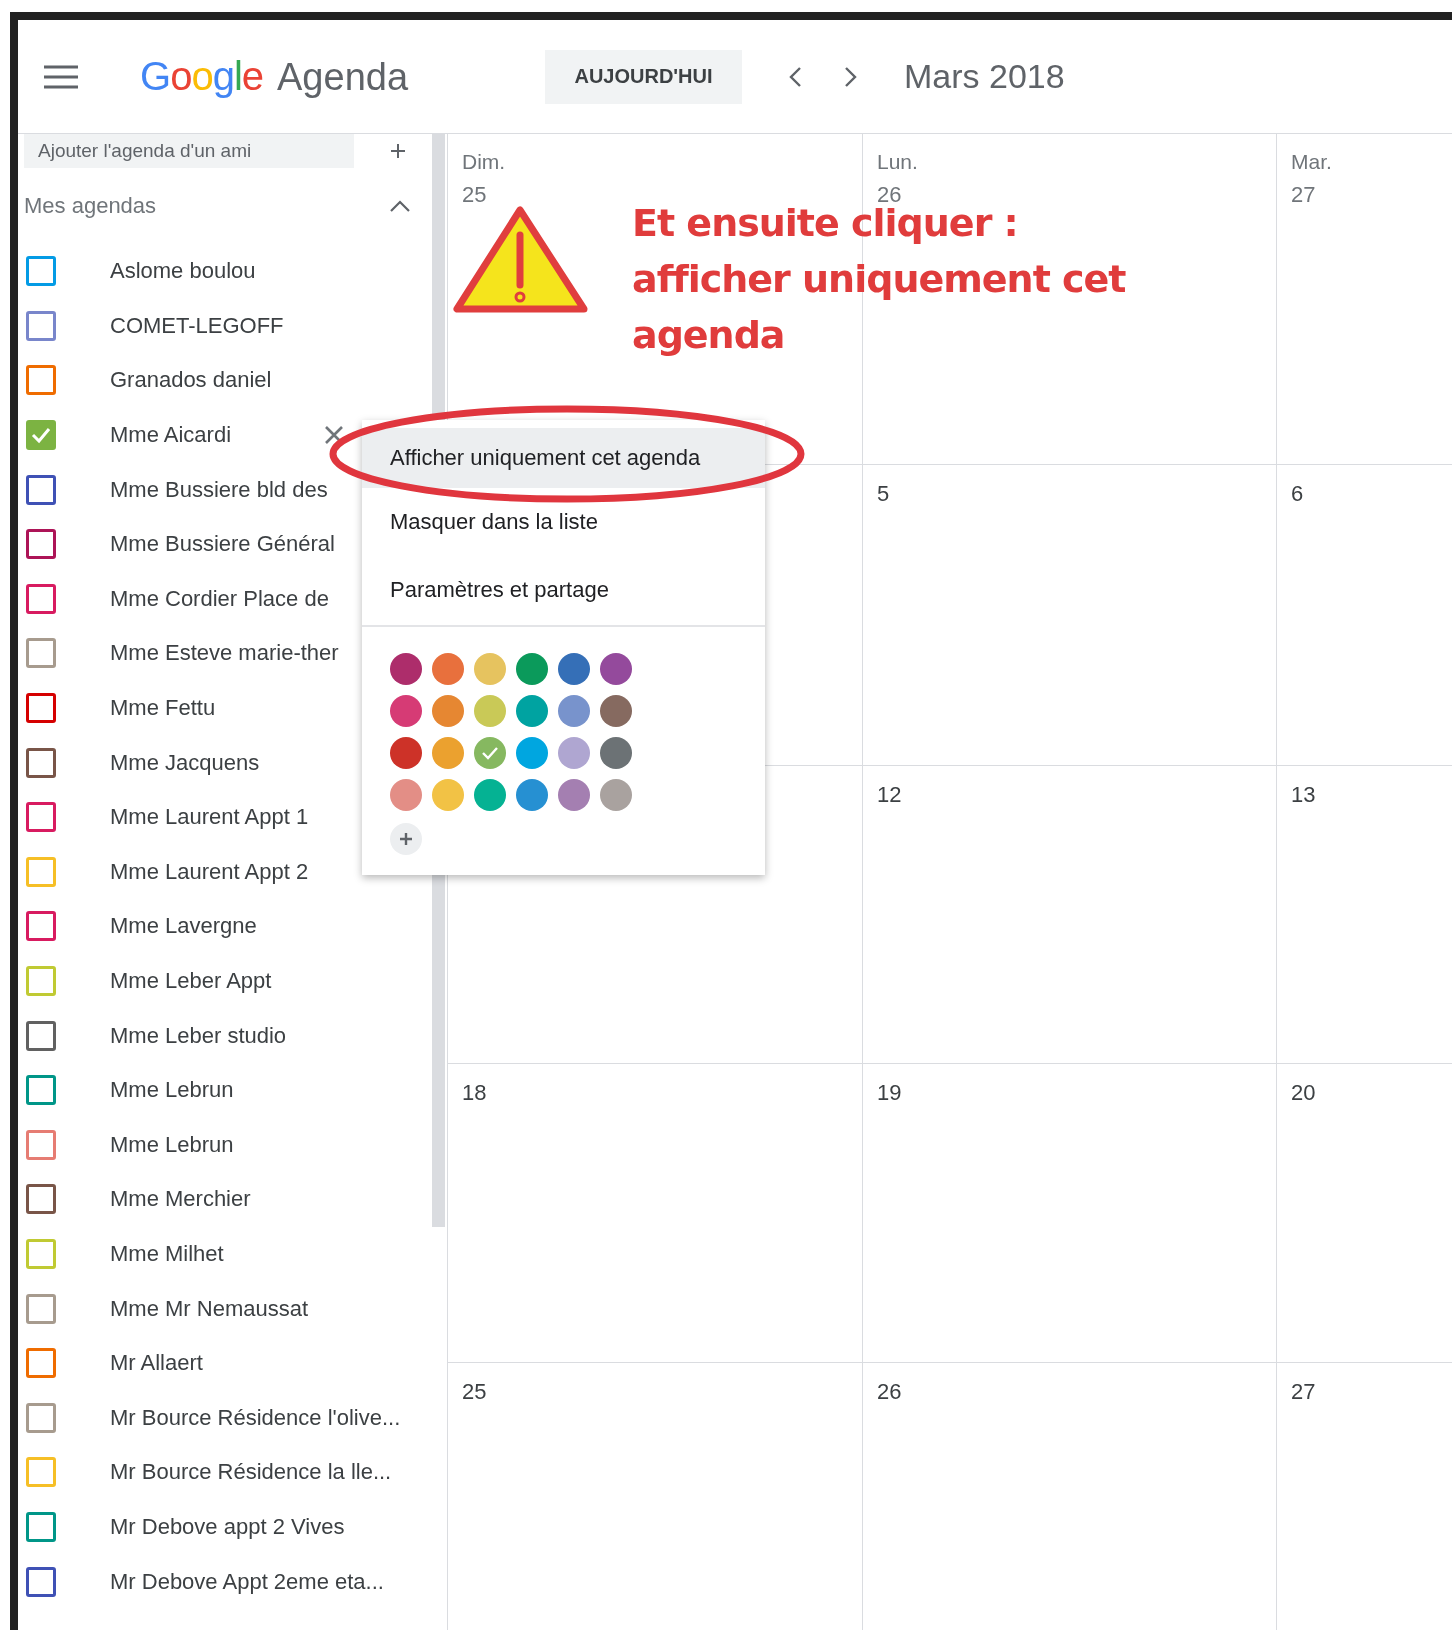 The height and width of the screenshot is (1630, 1452). I want to click on day-number: 5, so click(883, 494).